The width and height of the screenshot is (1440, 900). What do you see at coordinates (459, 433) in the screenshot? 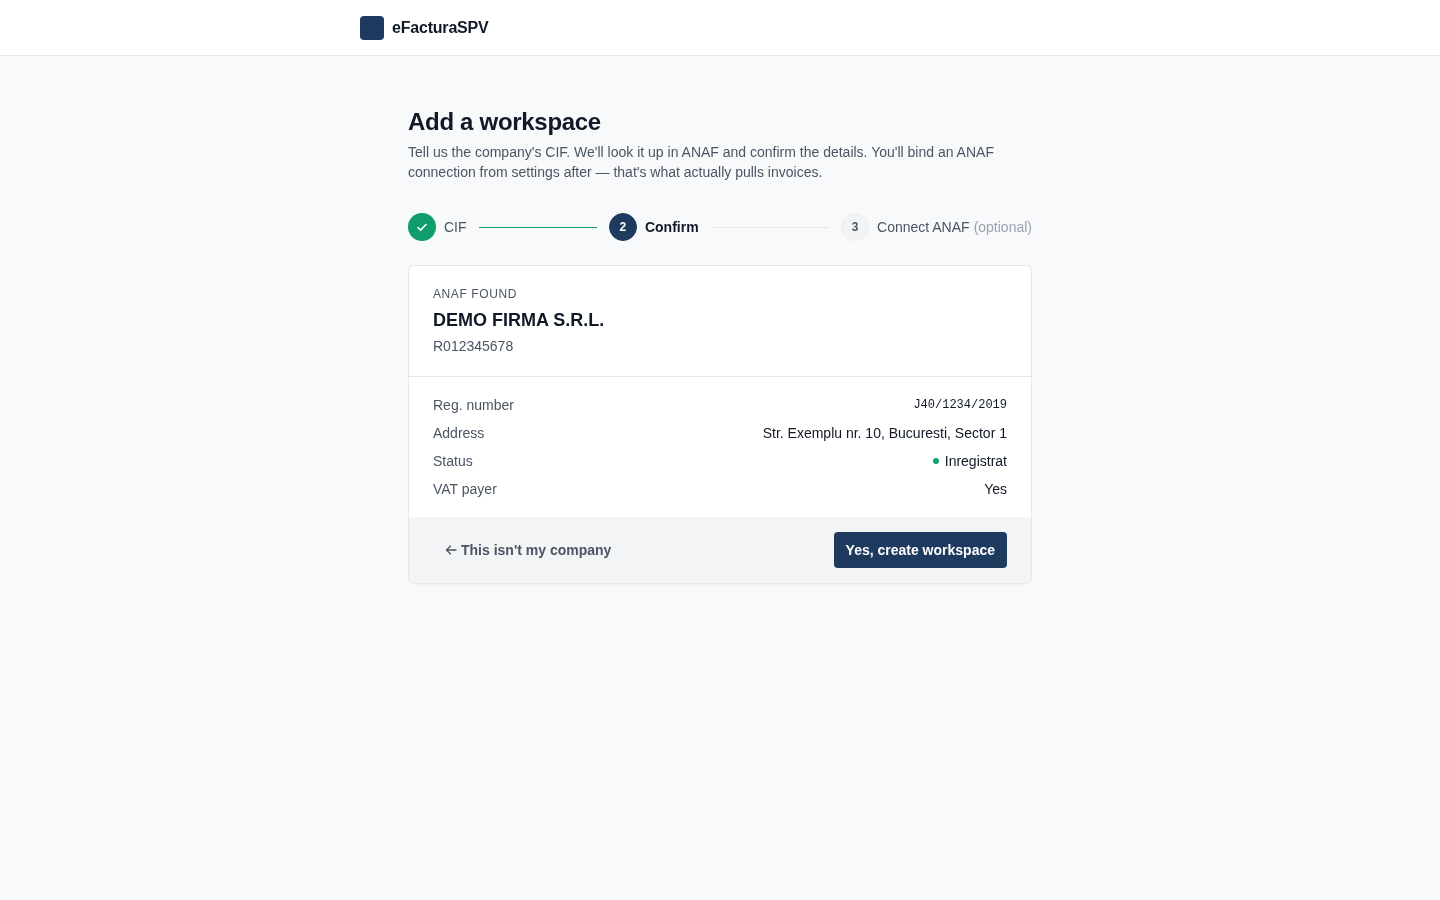
I see `detail-label: Address` at bounding box center [459, 433].